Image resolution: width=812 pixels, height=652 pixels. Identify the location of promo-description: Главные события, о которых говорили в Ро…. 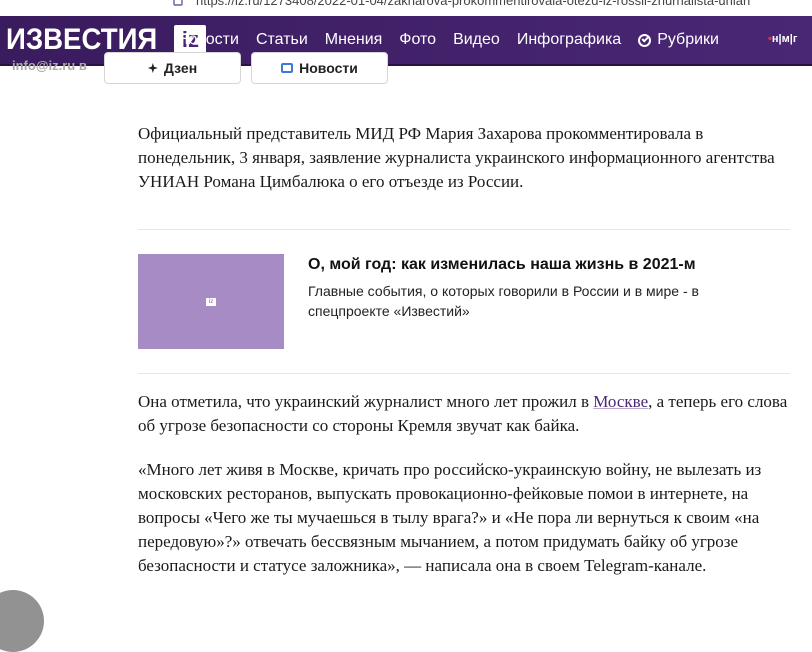
(503, 301).